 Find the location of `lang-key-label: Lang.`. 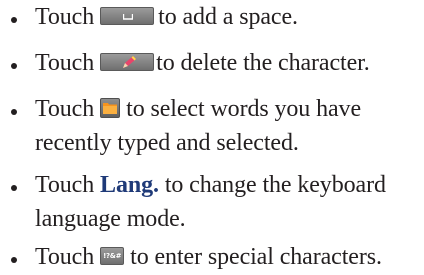

lang-key-label: Lang. is located at coordinates (129, 185).